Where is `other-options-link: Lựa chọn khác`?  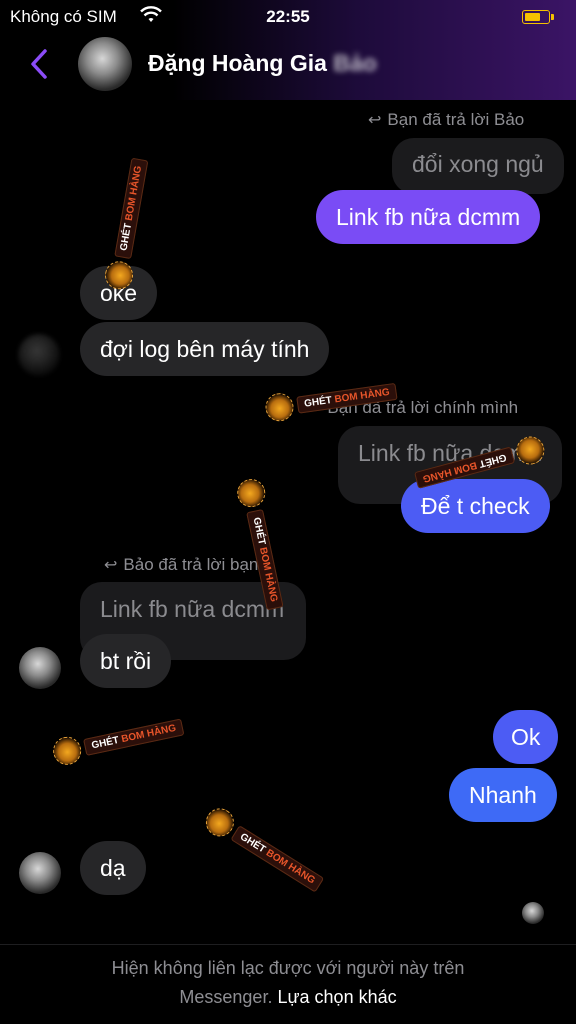
other-options-link: Lựa chọn khác is located at coordinates (336, 997).